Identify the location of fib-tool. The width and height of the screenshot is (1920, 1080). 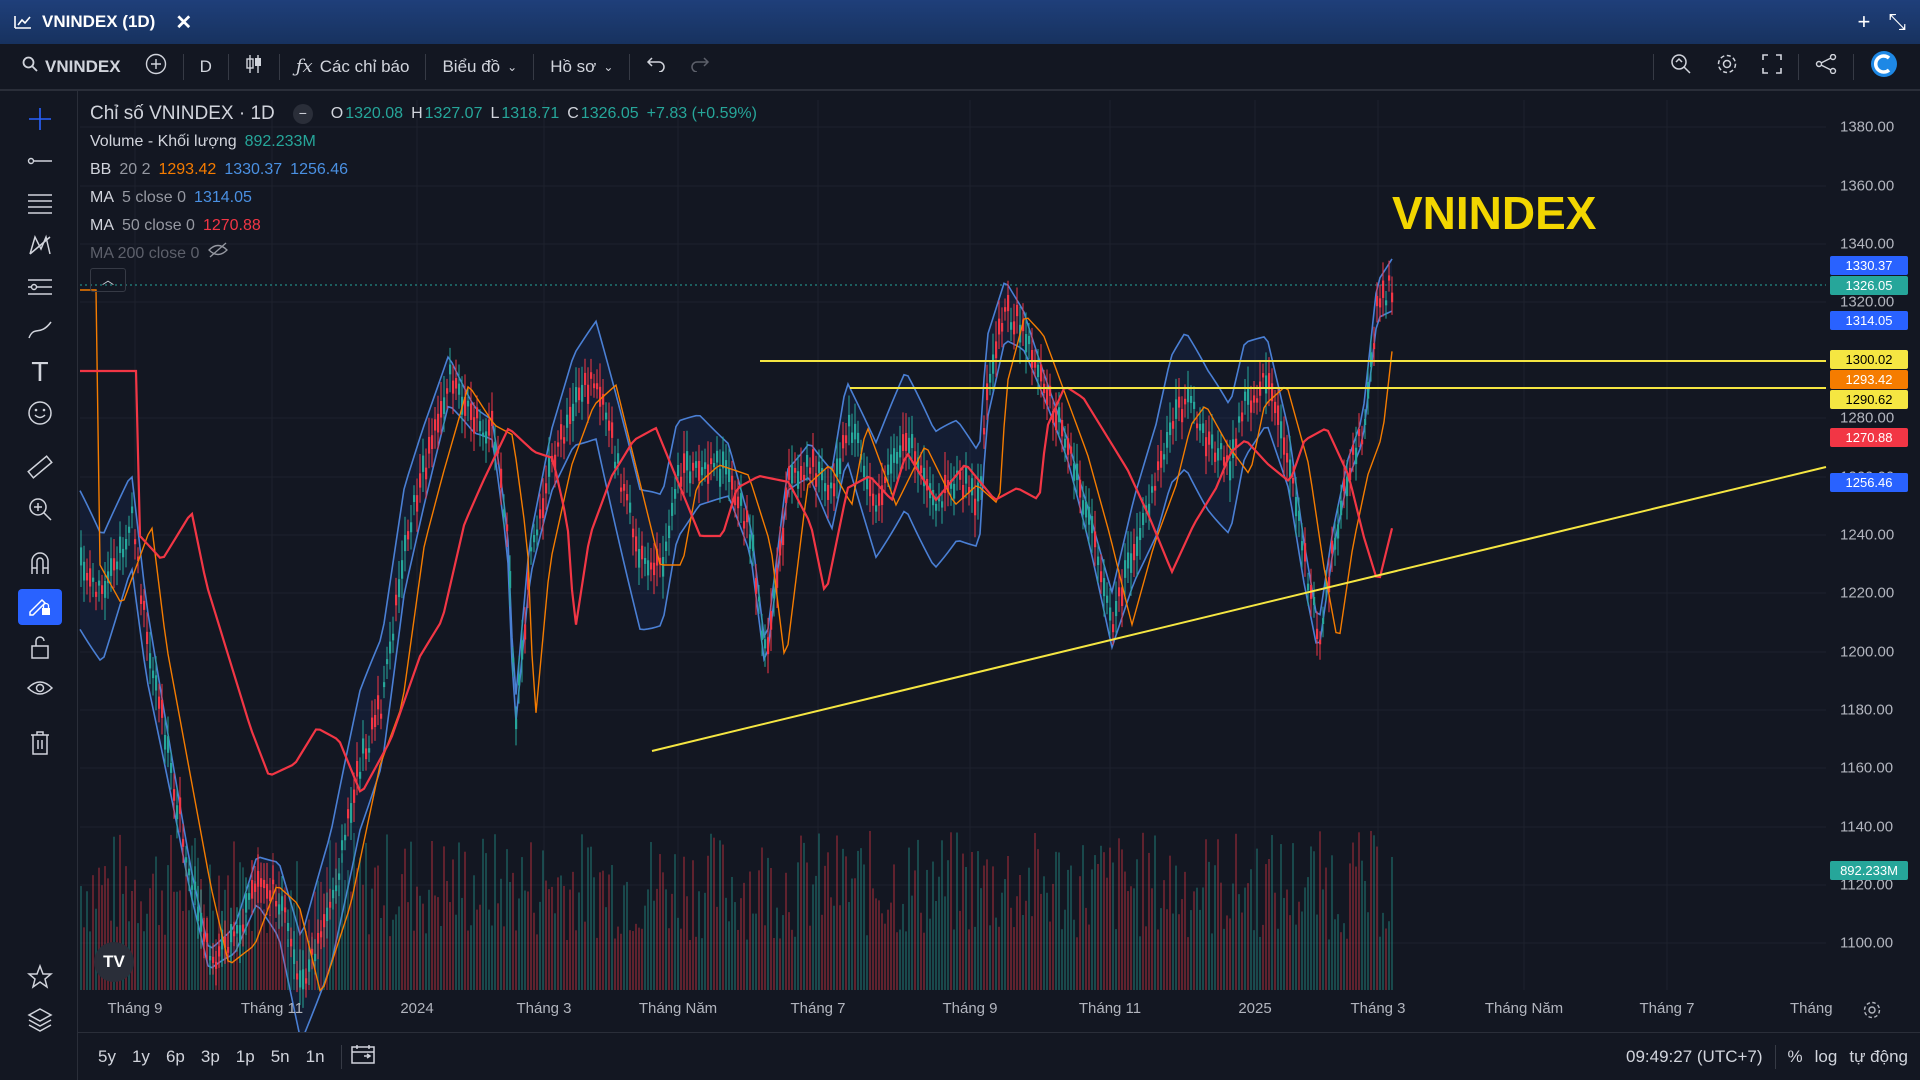
(40, 205).